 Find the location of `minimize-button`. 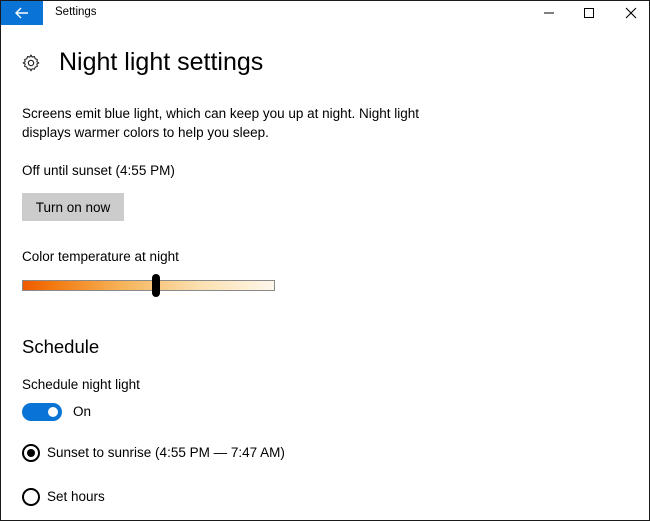

minimize-button is located at coordinates (549, 13).